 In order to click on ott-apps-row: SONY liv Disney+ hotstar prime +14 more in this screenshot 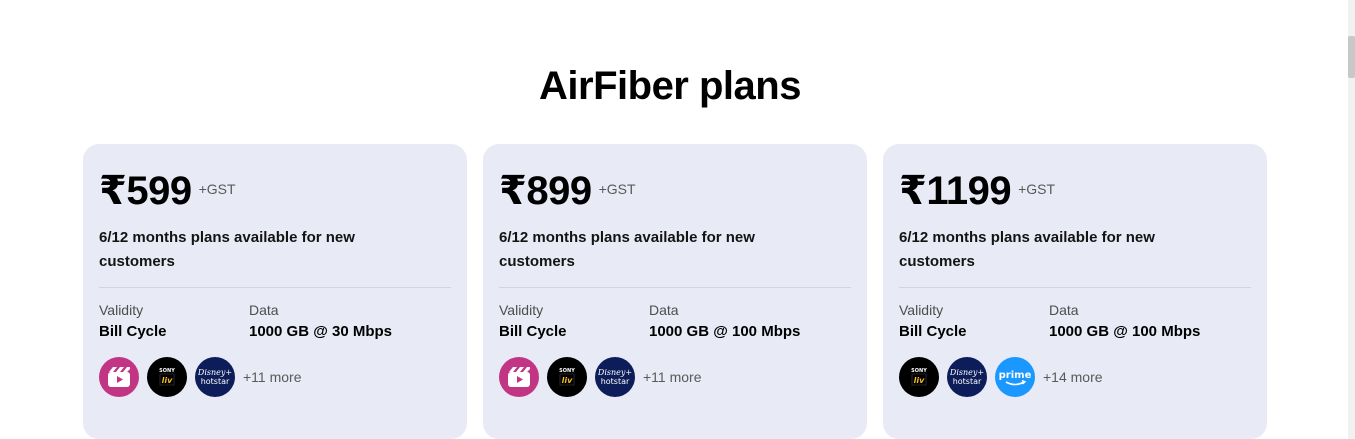, I will do `click(1075, 377)`.